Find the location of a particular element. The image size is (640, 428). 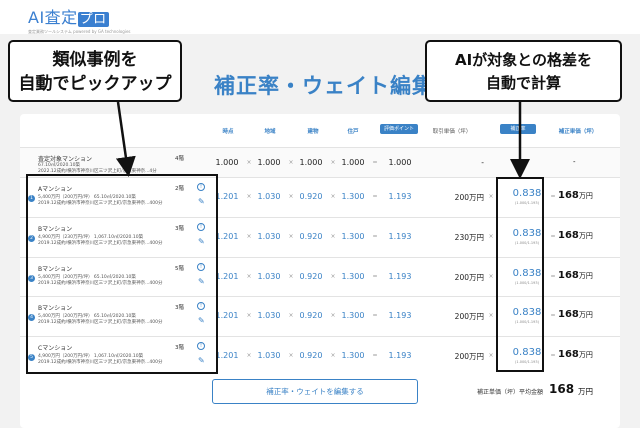

value-tatemono: 1.000 is located at coordinates (311, 162).